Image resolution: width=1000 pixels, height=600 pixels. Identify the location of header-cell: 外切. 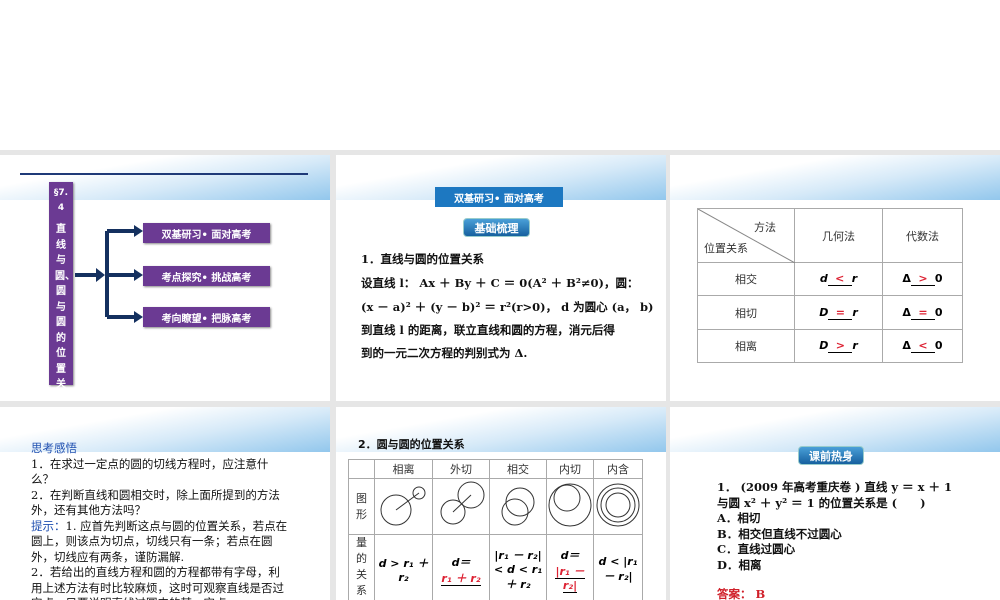
(461, 469).